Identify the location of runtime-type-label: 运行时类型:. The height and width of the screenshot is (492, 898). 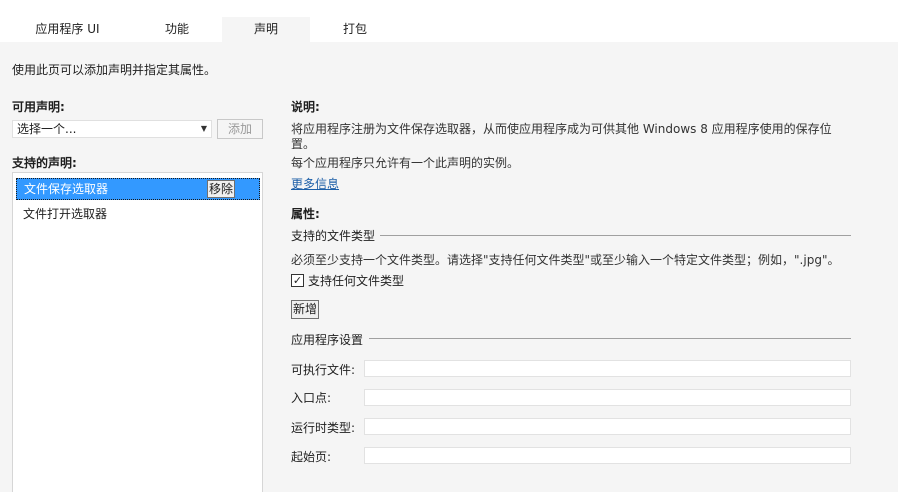
(323, 428).